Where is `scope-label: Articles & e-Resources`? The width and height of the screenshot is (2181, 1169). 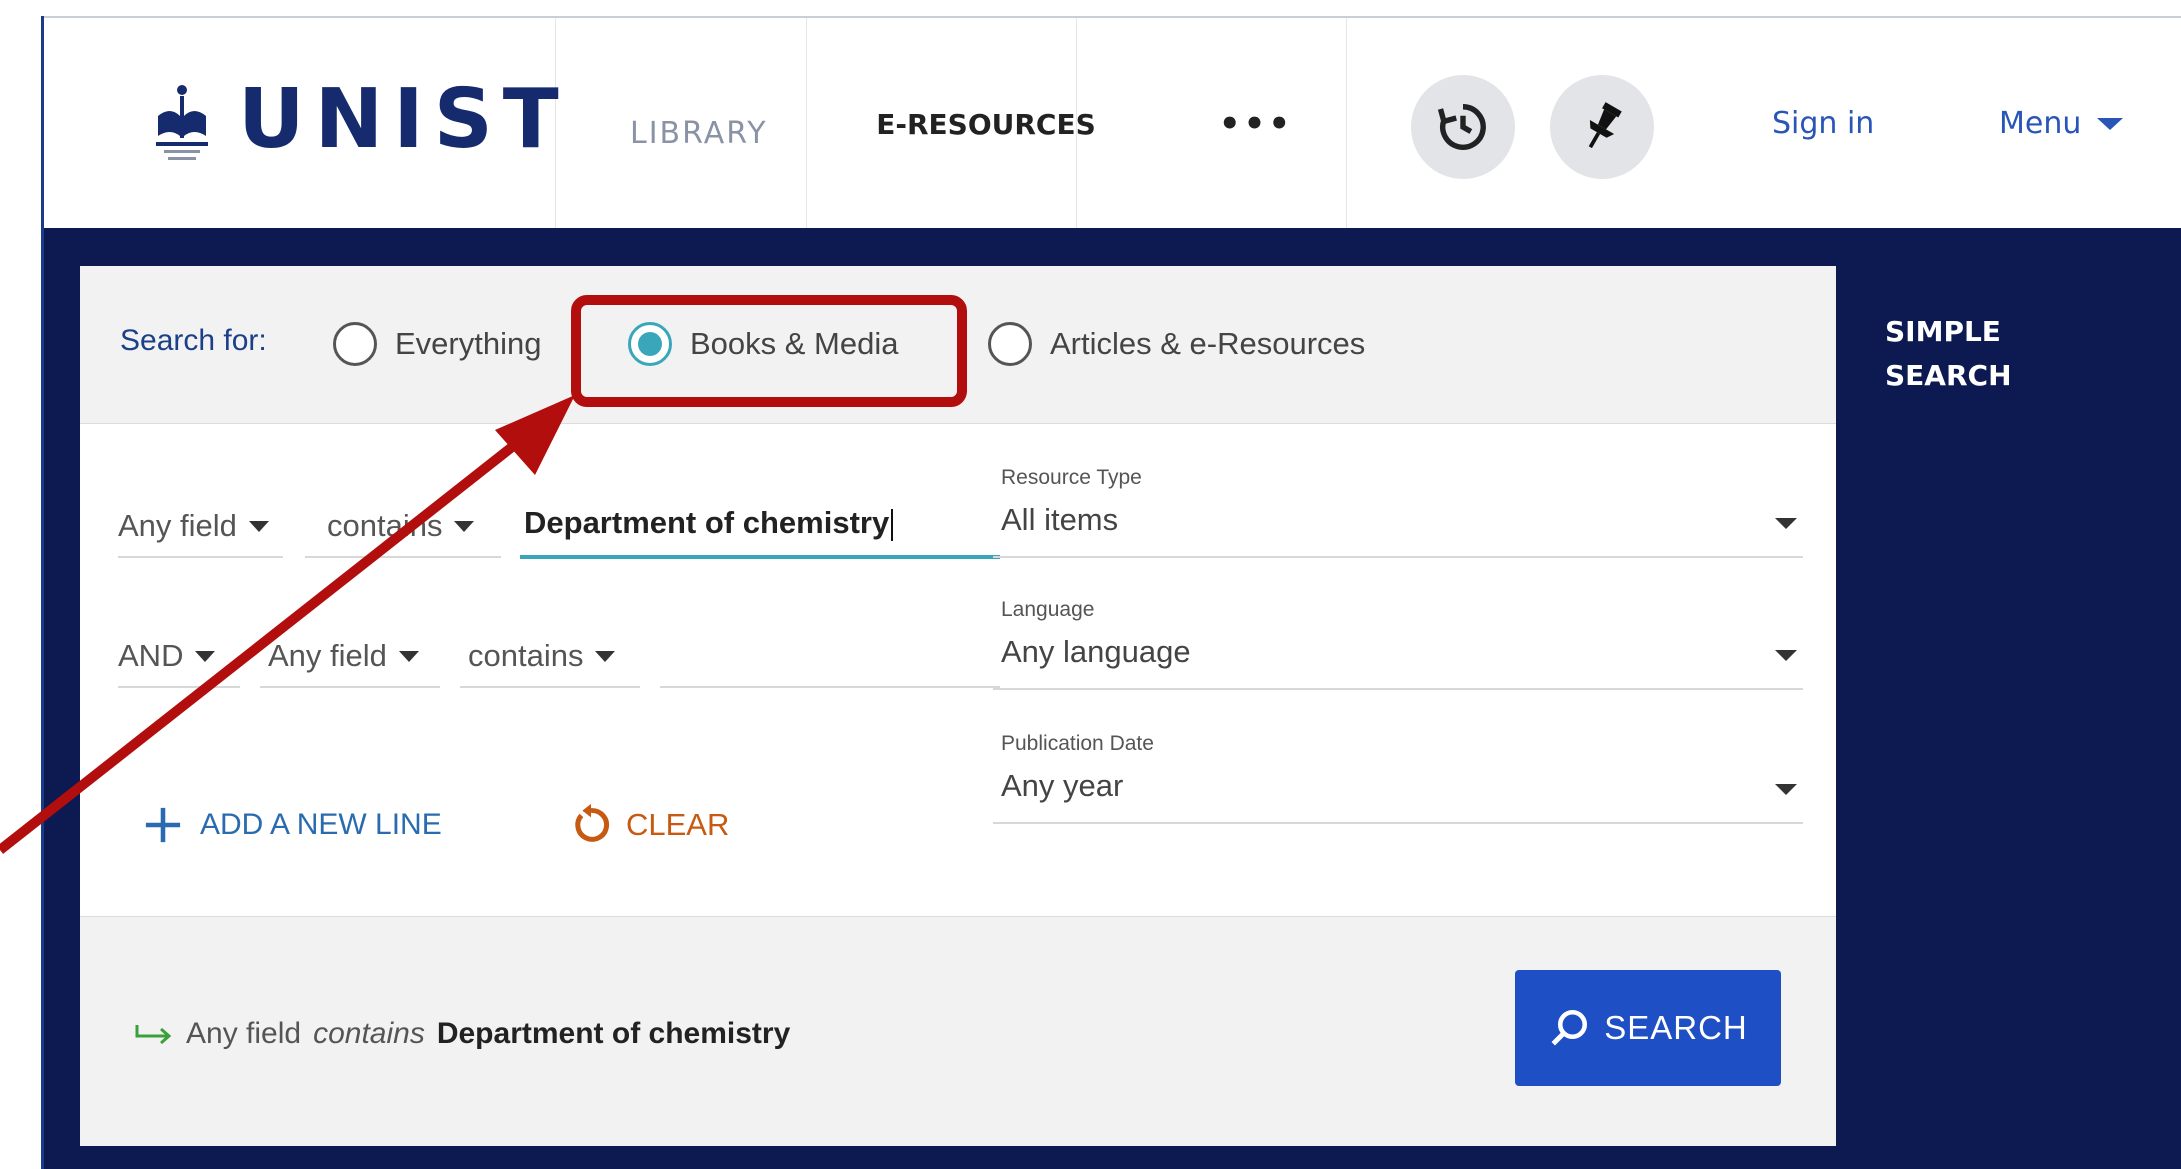
scope-label: Articles & e-Resources is located at coordinates (1208, 343).